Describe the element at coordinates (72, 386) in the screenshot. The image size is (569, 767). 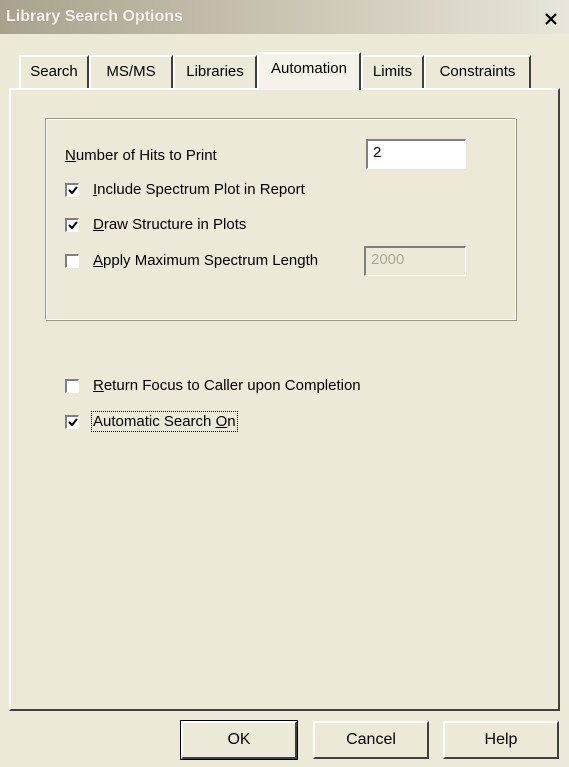
I see `return-focus-checkbox` at that location.